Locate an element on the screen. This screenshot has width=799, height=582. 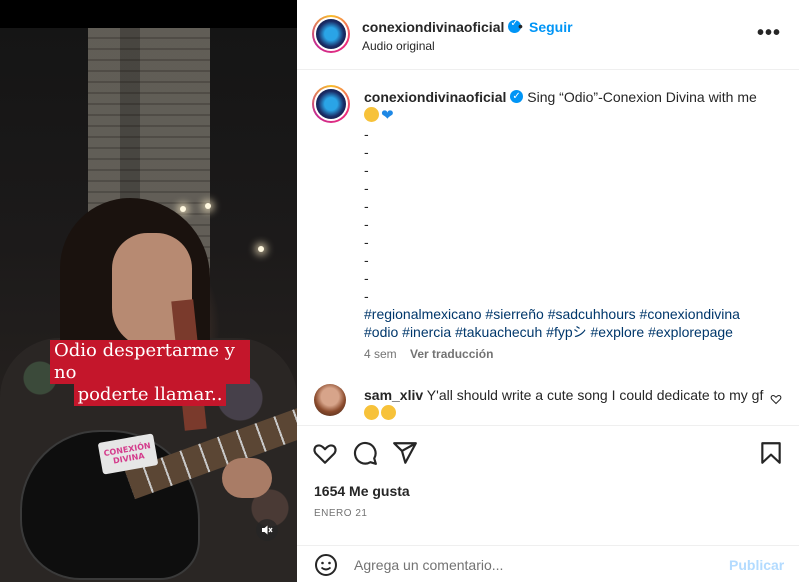
comment-composer: Publicar is located at coordinates (548, 563).